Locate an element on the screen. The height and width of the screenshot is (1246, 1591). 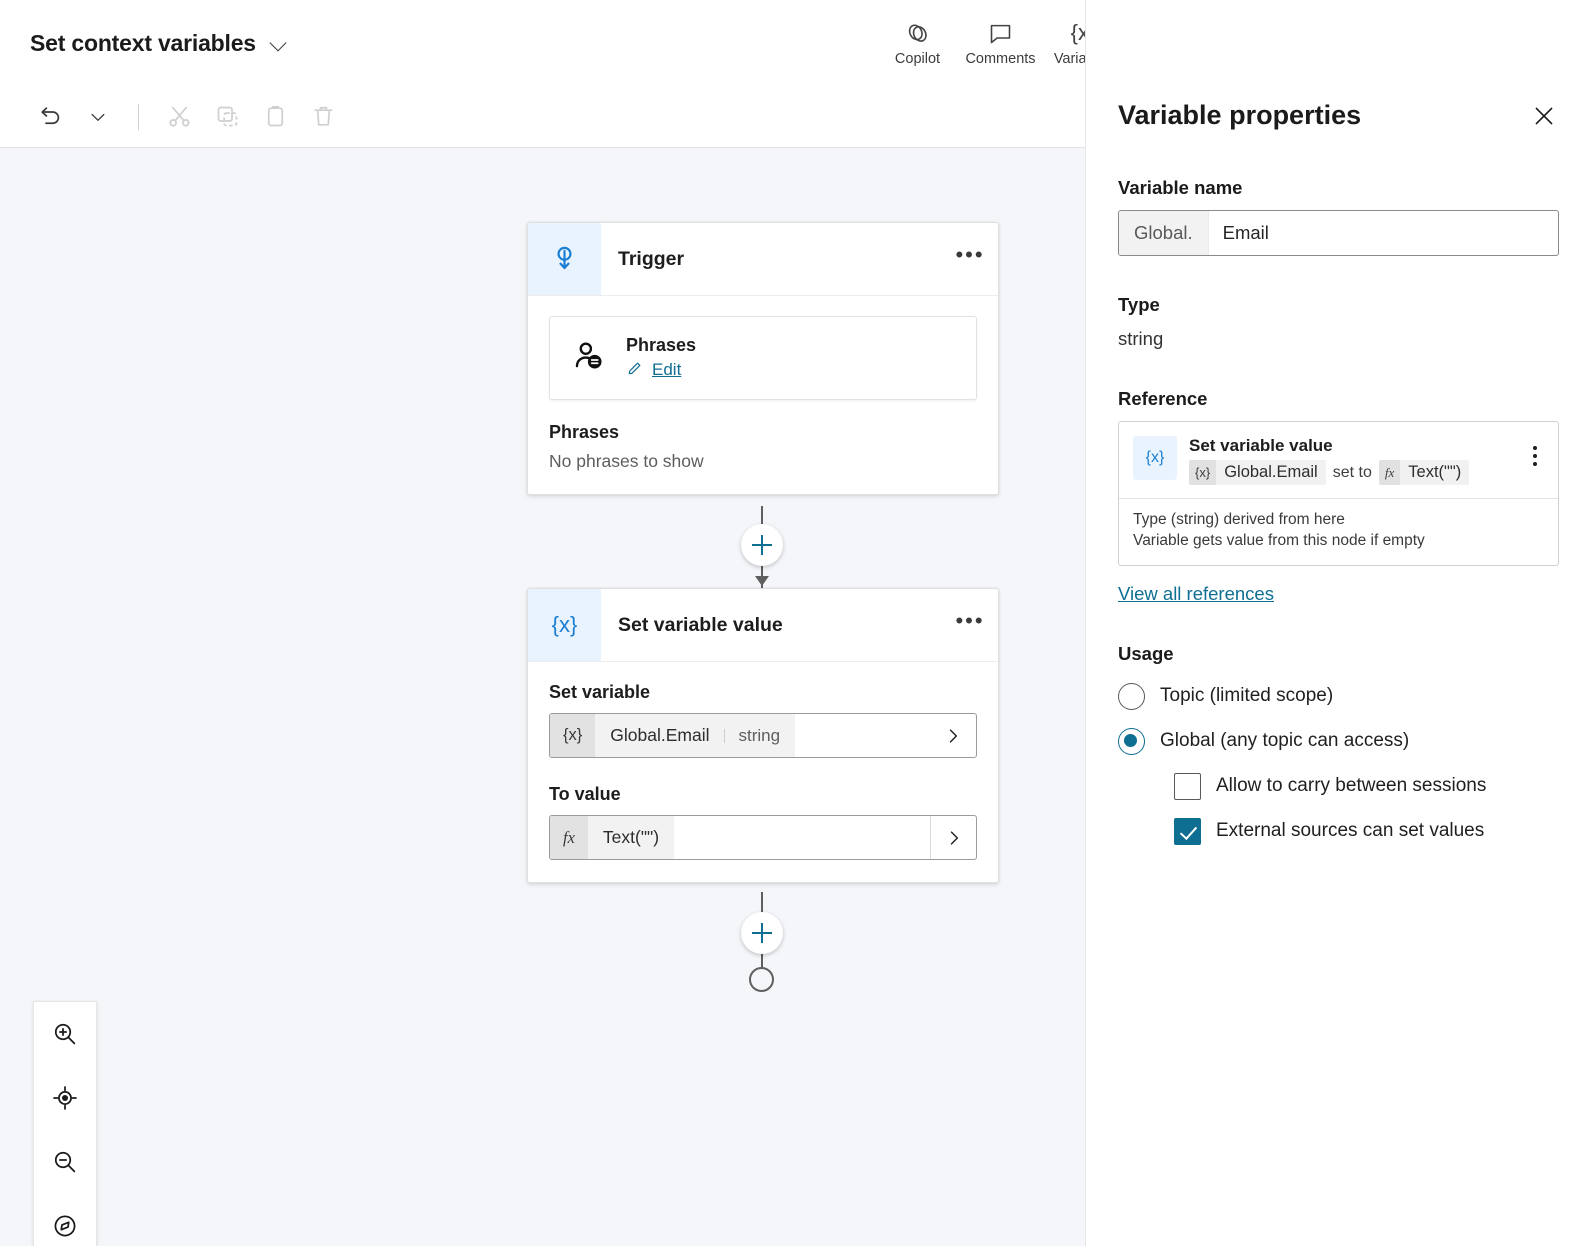
reference-card-expression: {x} Global.Email set to fx Text("") is located at coordinates (1349, 472).